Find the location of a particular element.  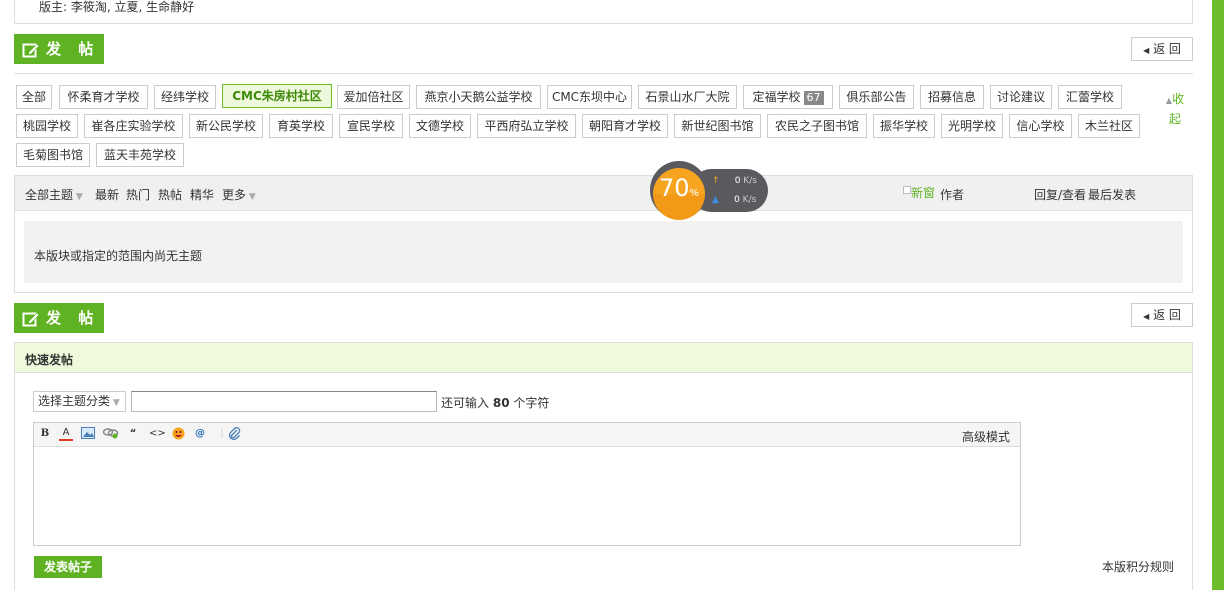

back-button-top: ◀ 返 回 is located at coordinates (1162, 49).